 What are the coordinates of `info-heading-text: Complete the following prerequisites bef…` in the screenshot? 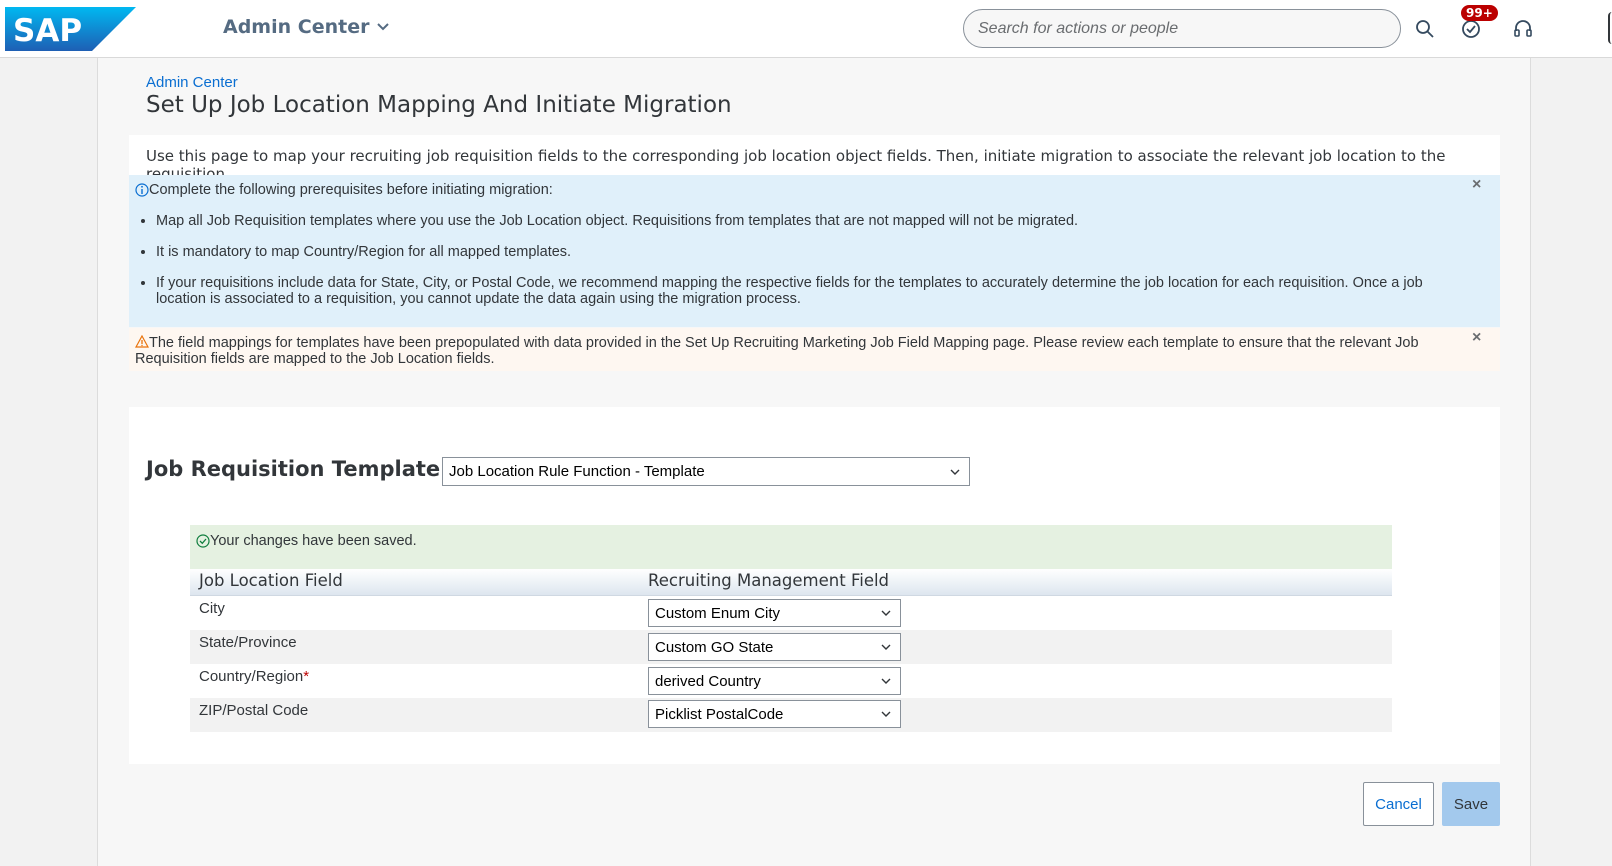 It's located at (351, 190).